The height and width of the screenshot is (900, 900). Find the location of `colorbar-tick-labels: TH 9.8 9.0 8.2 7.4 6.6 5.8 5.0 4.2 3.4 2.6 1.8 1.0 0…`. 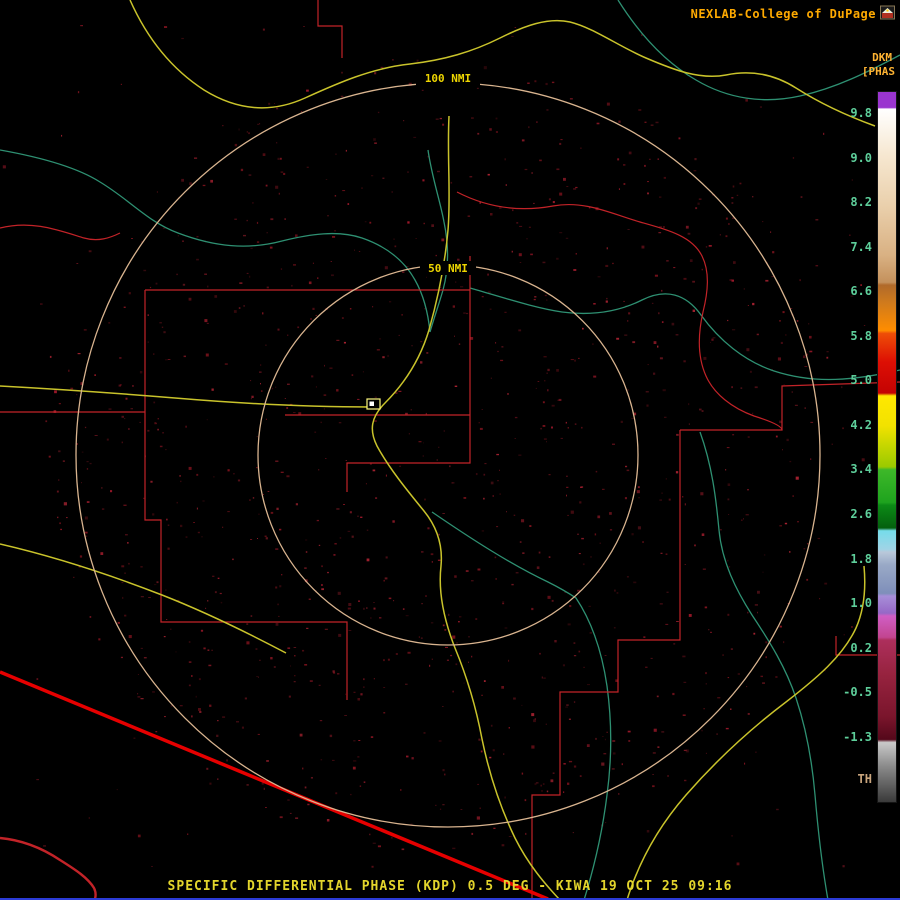

colorbar-tick-labels: TH 9.8 9.0 8.2 7.4 6.6 5.8 5.0 4.2 3.4 2.6 1.8 1.0 0… is located at coordinates (849, 447).